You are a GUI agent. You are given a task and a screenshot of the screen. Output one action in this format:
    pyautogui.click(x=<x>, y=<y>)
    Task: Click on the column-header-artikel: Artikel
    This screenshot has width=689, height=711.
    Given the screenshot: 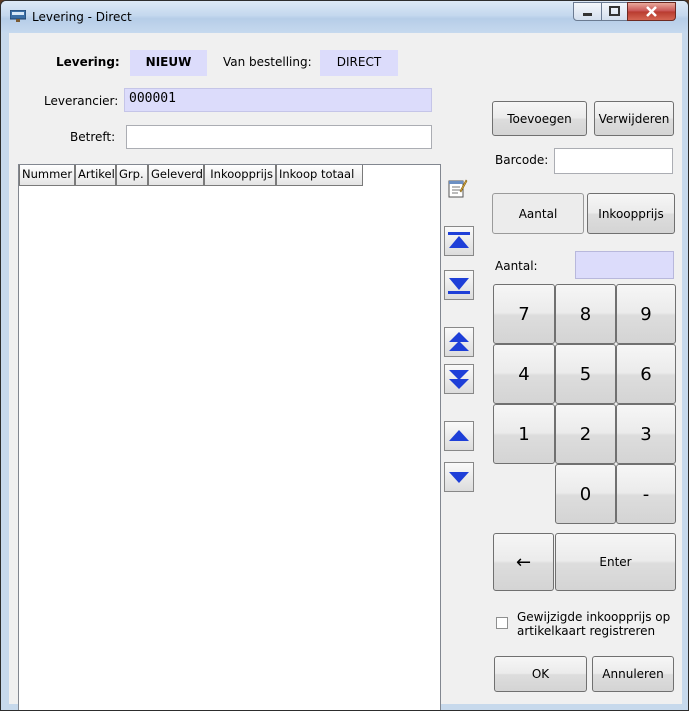 What is the action you would take?
    pyautogui.click(x=95, y=175)
    